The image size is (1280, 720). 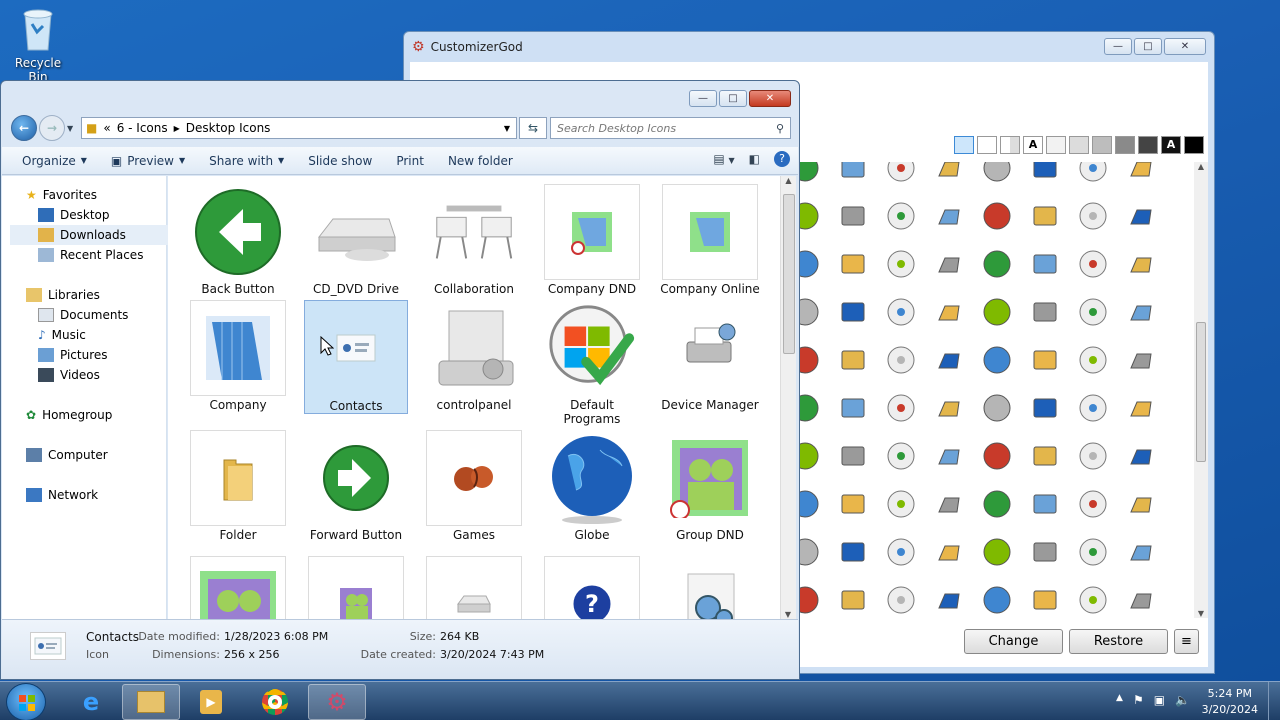 I want to click on breadcrumb-current: Desktop Icons, so click(x=228, y=128).